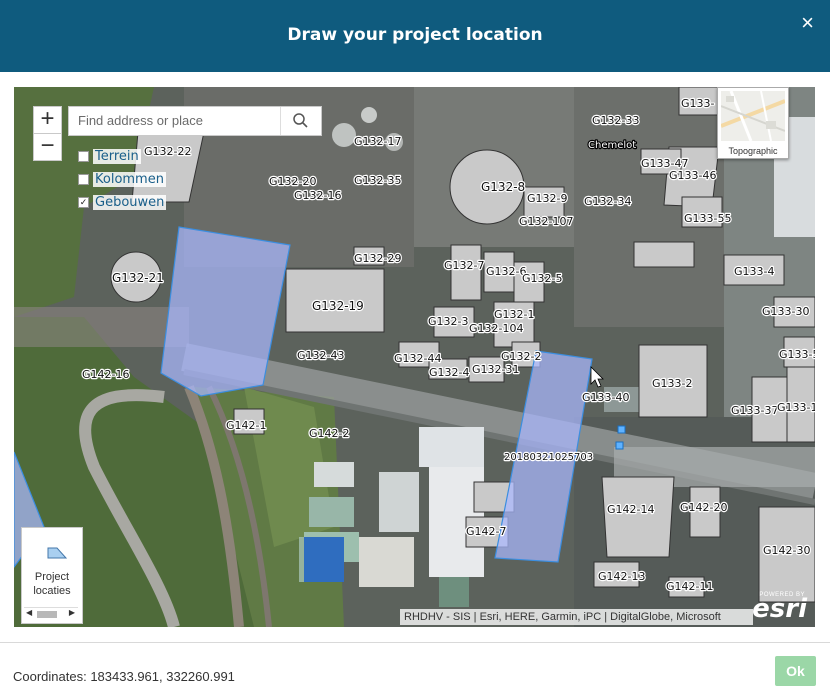 The height and width of the screenshot is (700, 830). I want to click on building-label: G132-107, so click(546, 221).